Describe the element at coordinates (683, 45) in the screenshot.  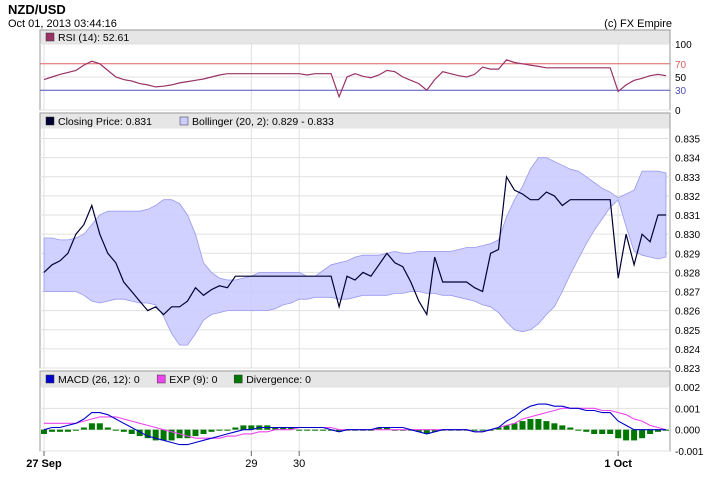
I see `y-tick-label: 100` at that location.